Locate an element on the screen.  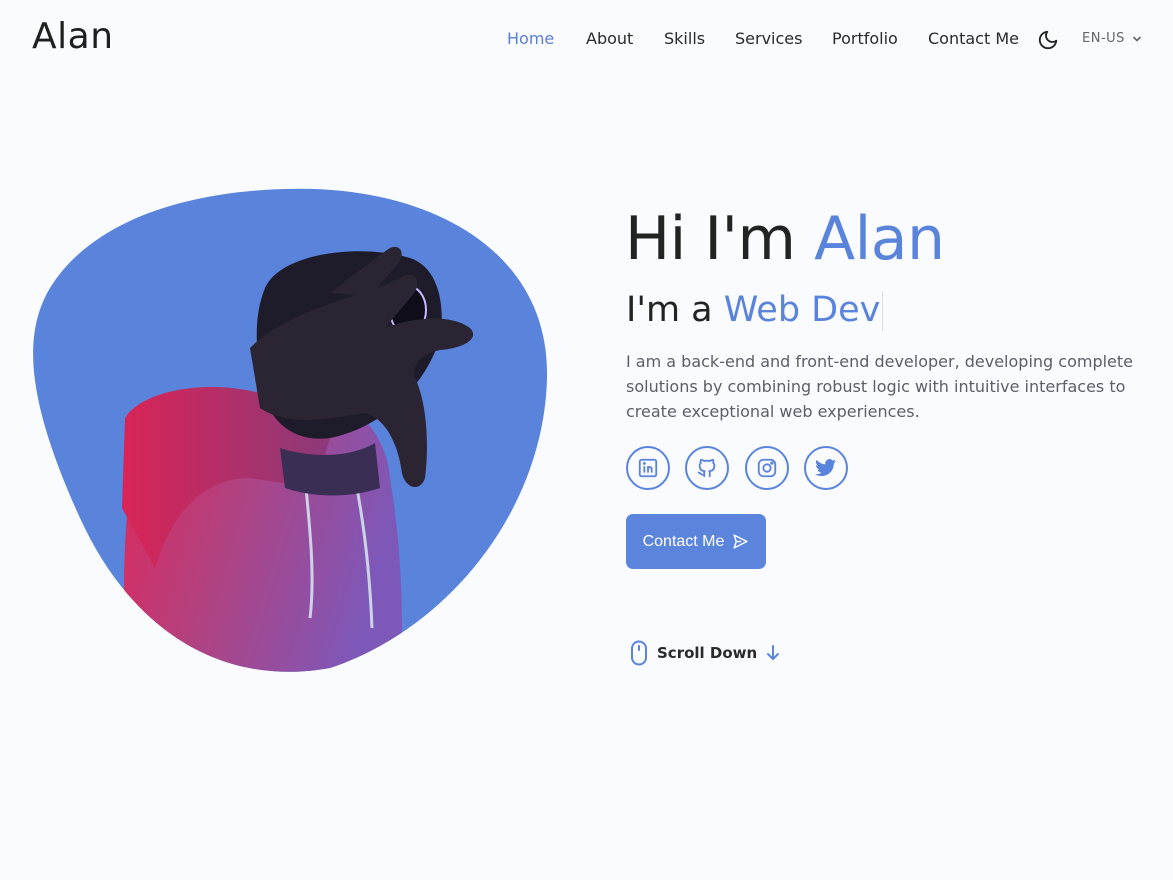
send-icon is located at coordinates (740, 541).